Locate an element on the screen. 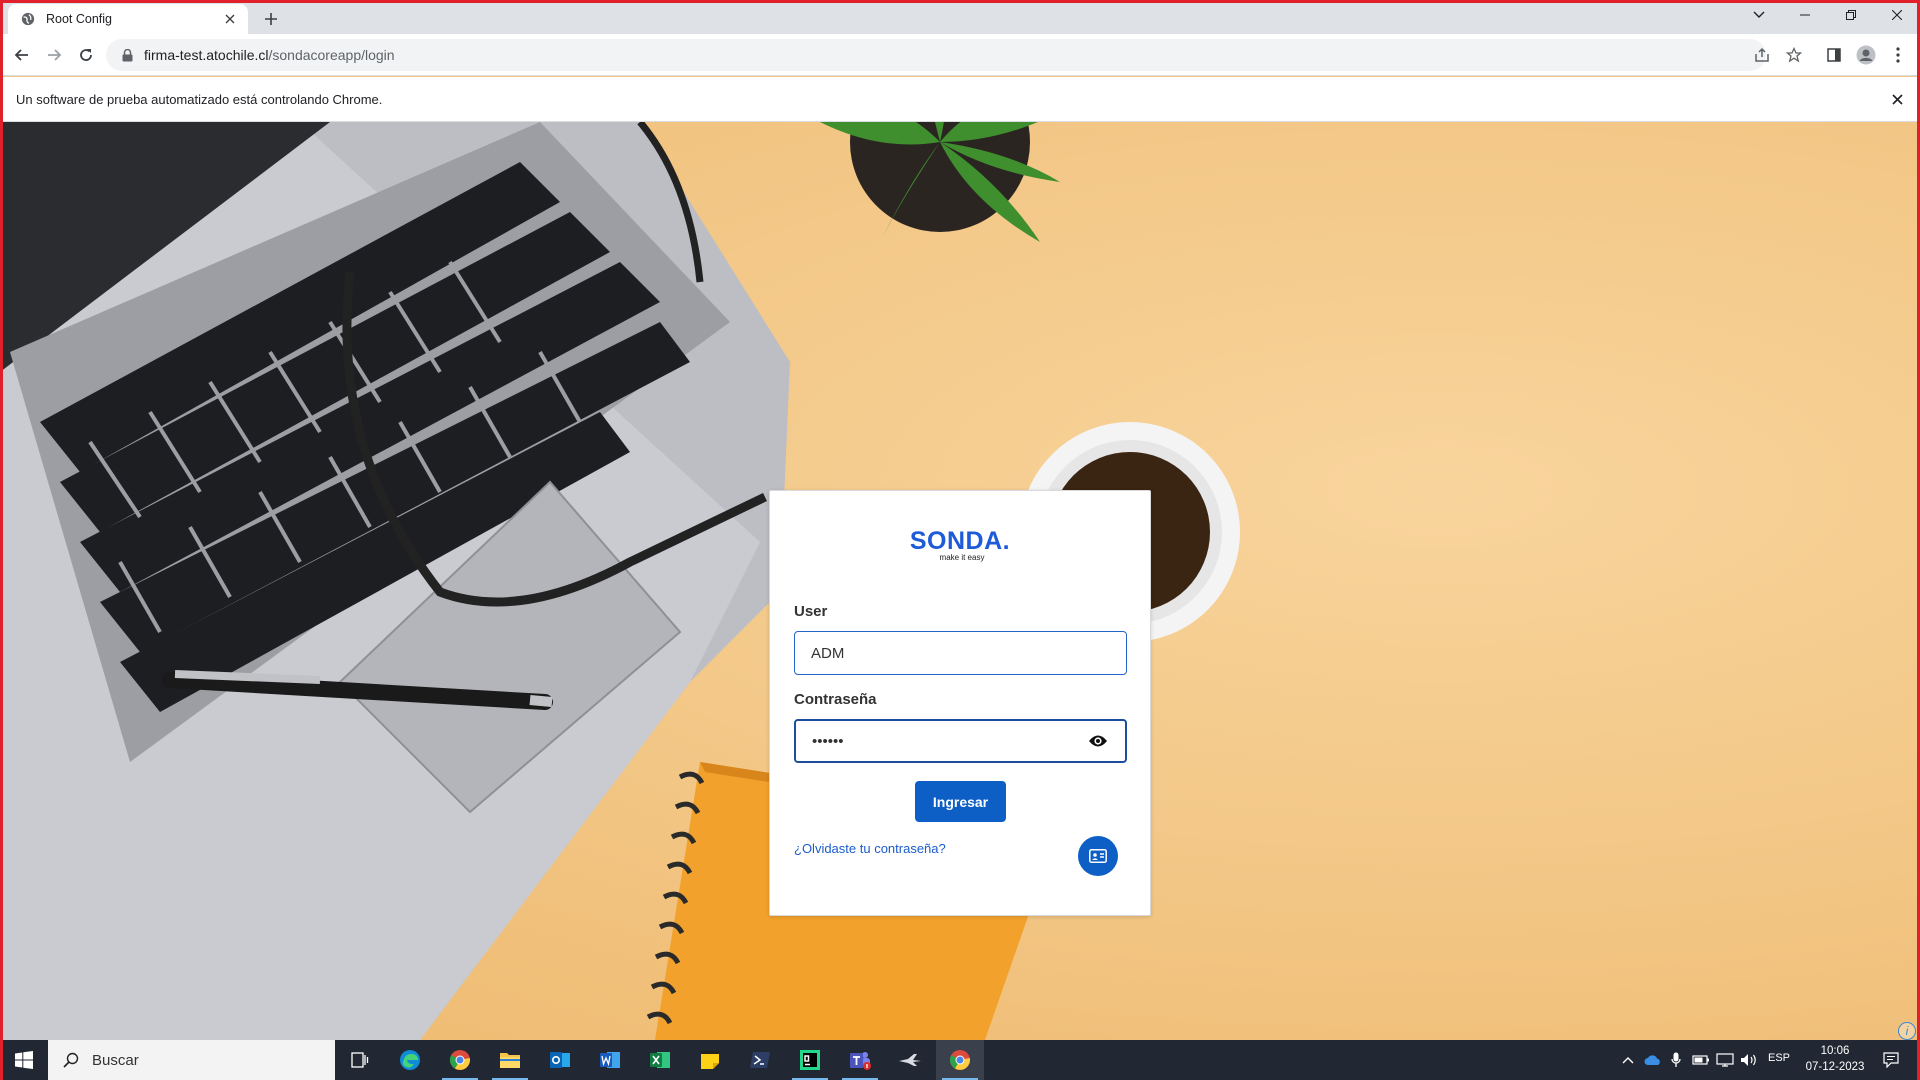  excel-icon is located at coordinates (660, 1060).